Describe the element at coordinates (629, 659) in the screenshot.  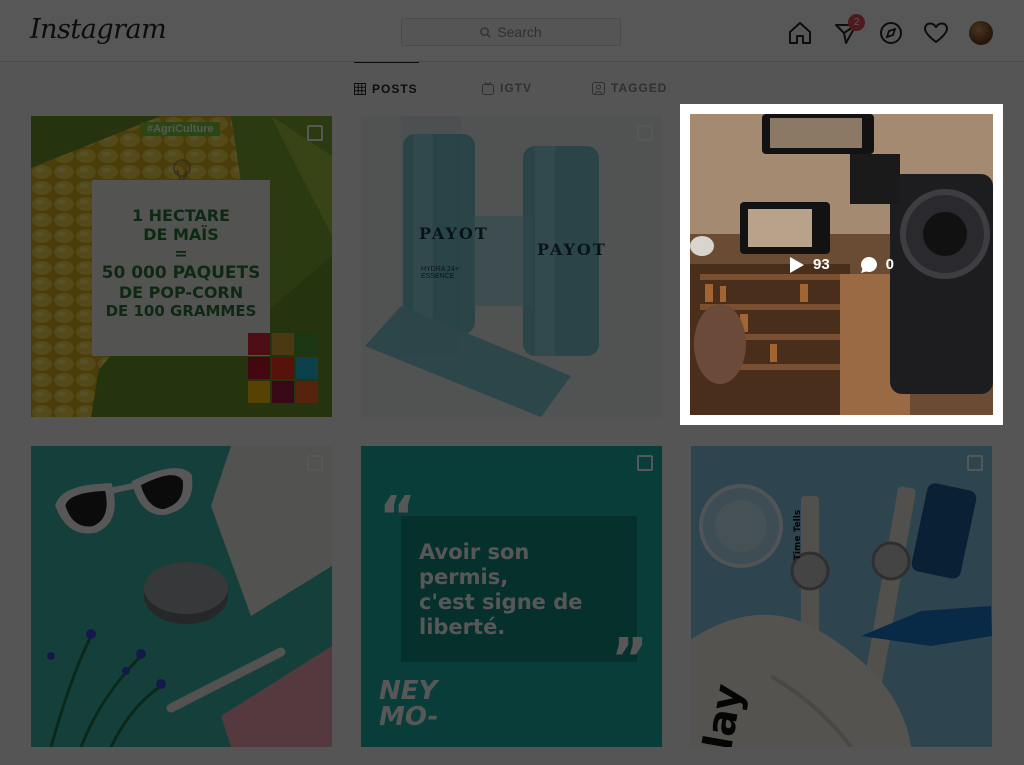
I see `close-quote-mark: ”` at that location.